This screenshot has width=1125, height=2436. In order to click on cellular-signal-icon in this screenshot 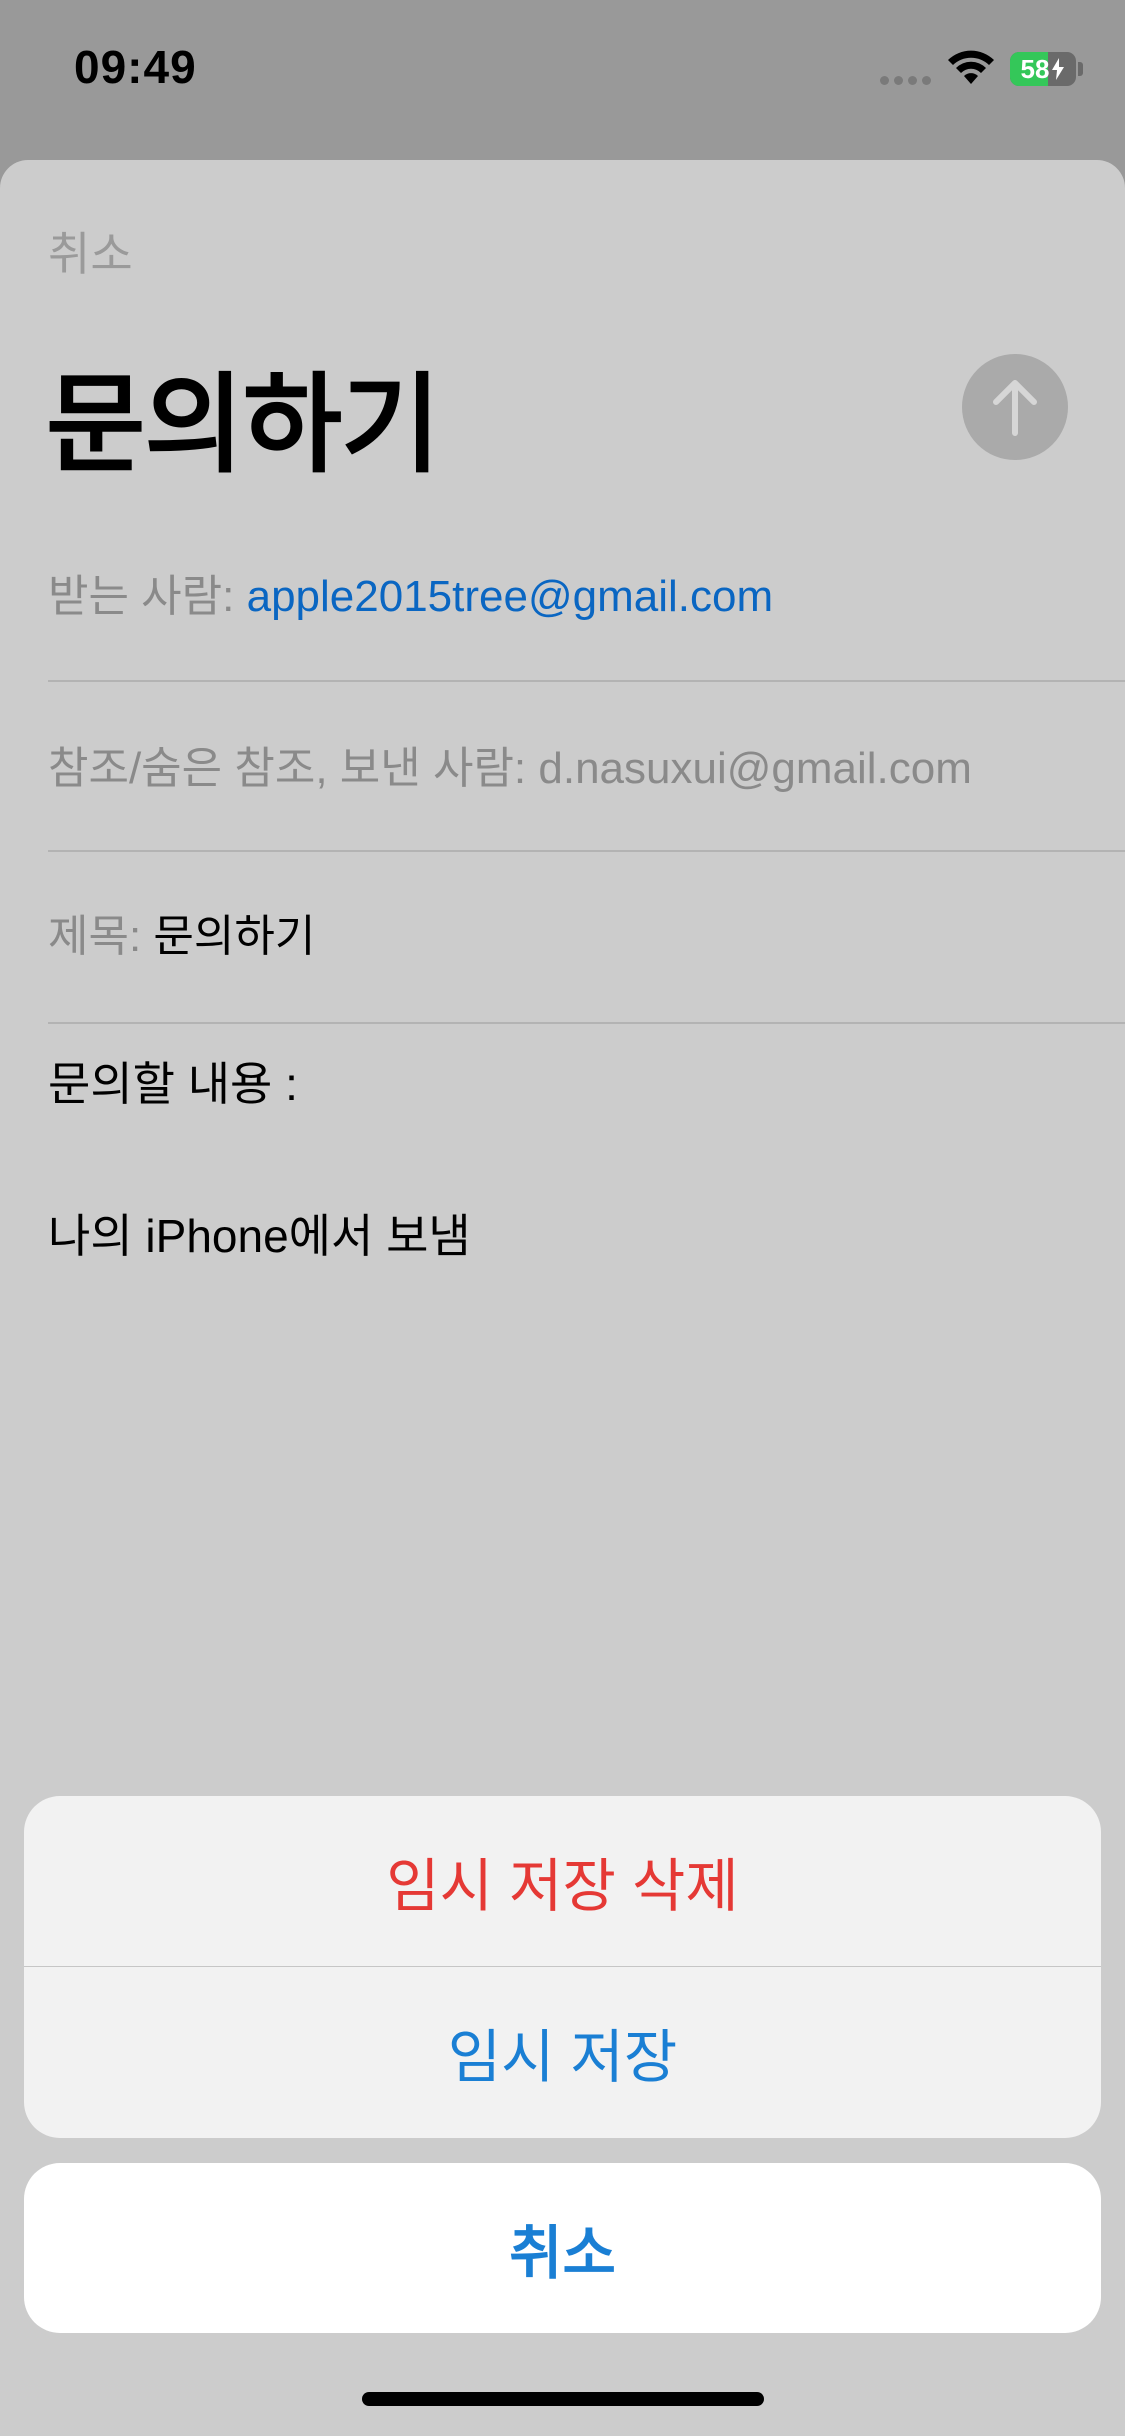, I will do `click(905, 80)`.